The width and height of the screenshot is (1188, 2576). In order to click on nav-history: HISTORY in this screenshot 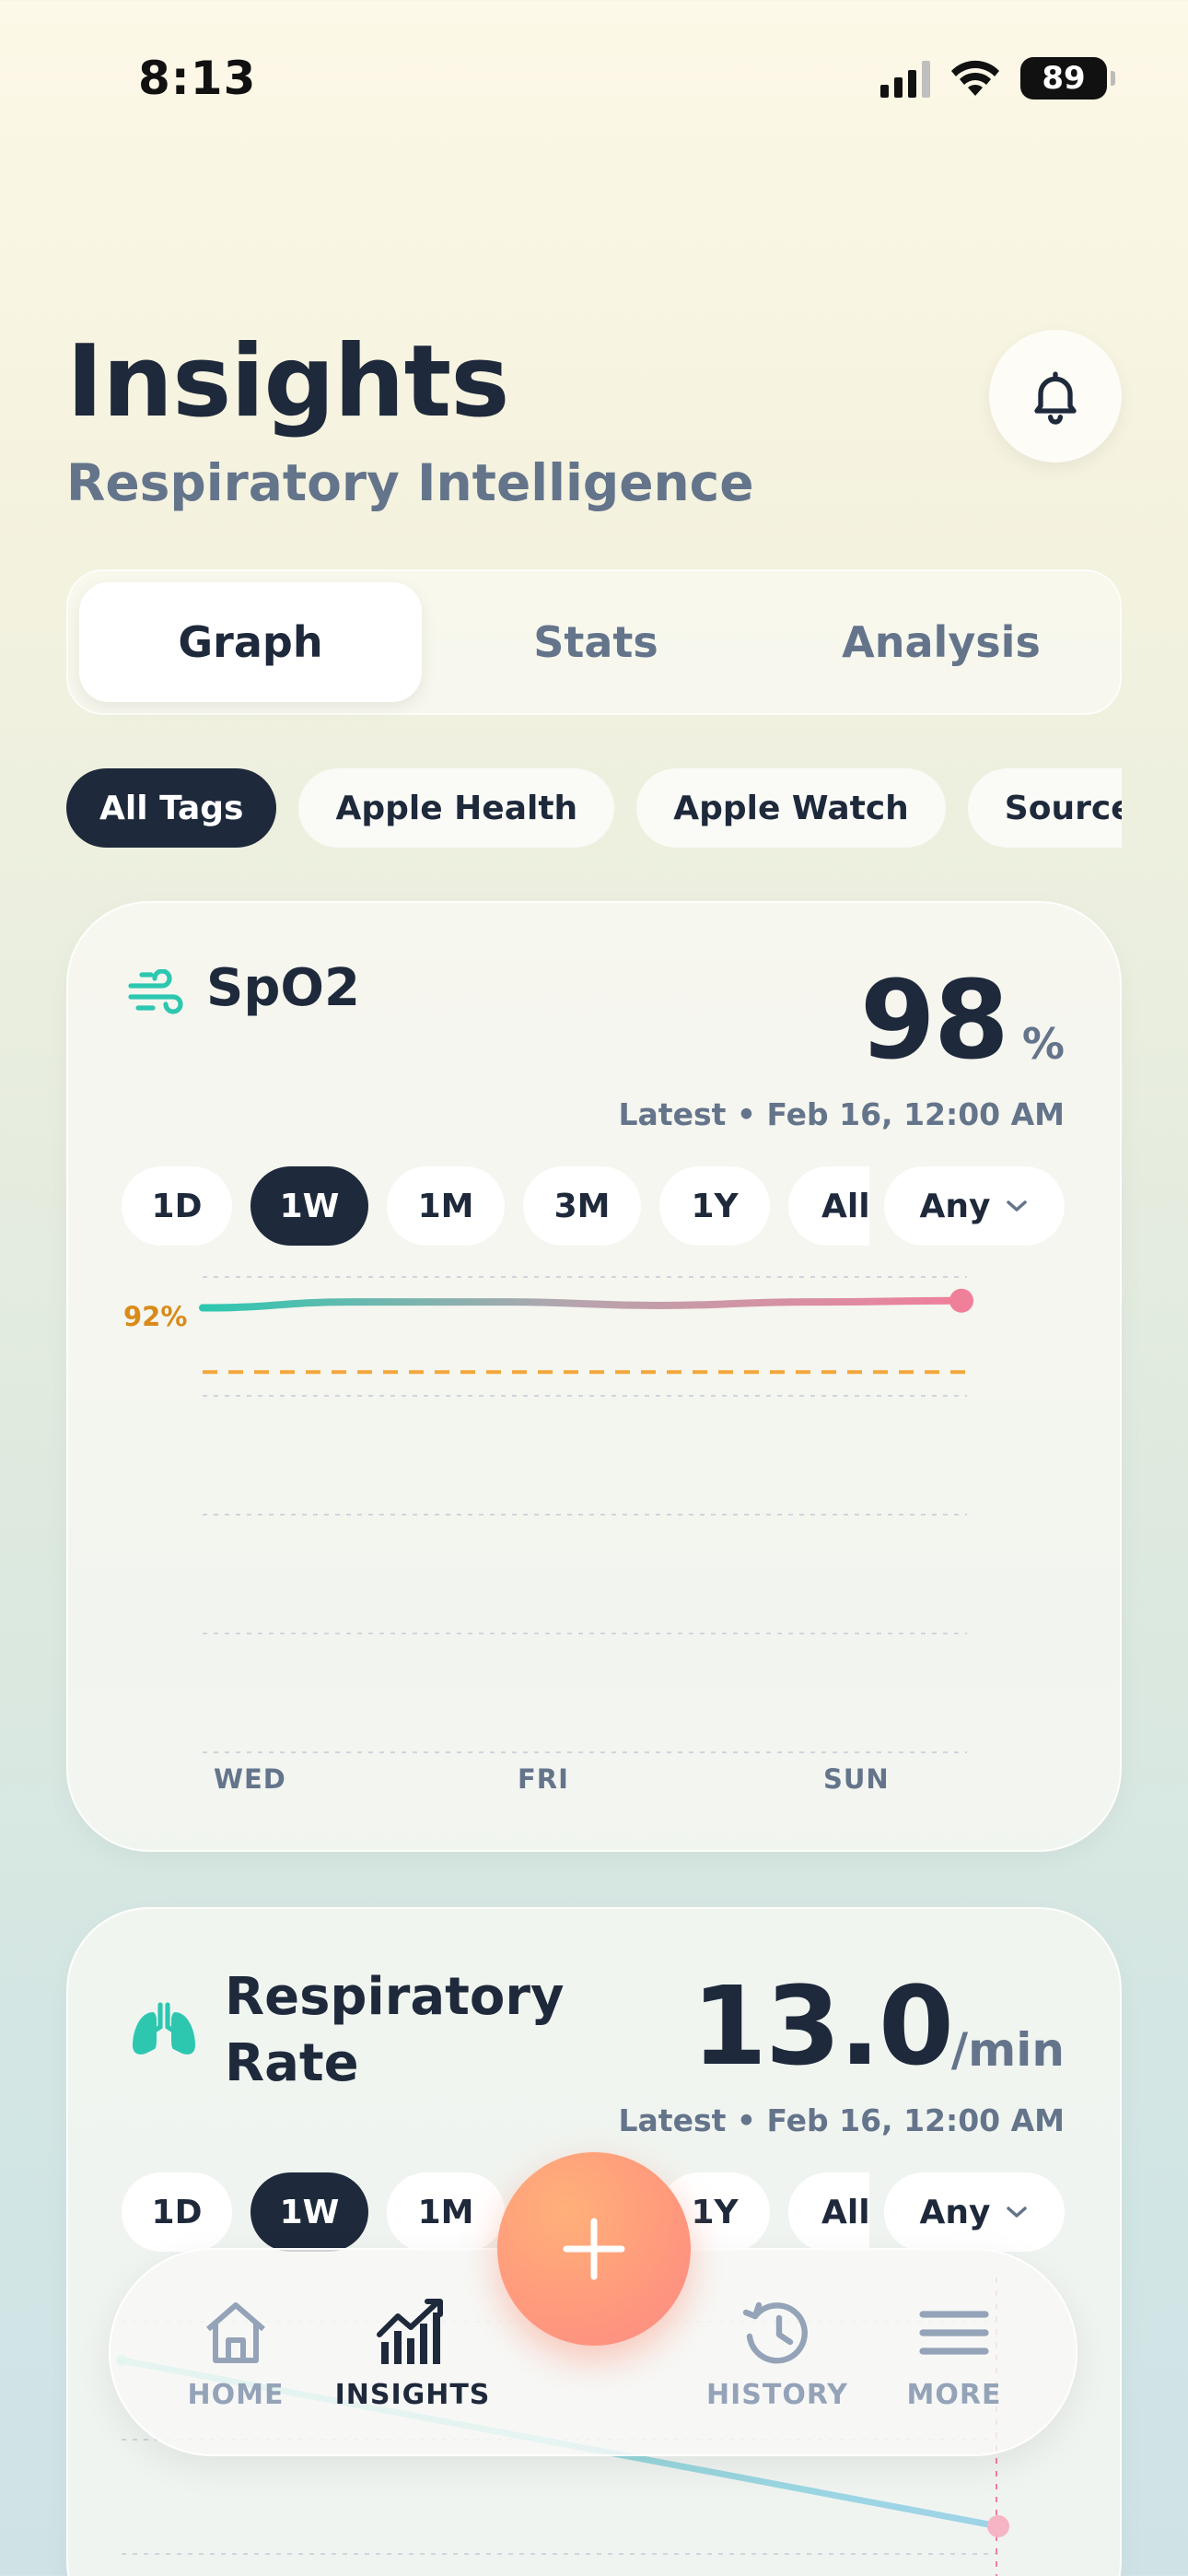, I will do `click(777, 2354)`.